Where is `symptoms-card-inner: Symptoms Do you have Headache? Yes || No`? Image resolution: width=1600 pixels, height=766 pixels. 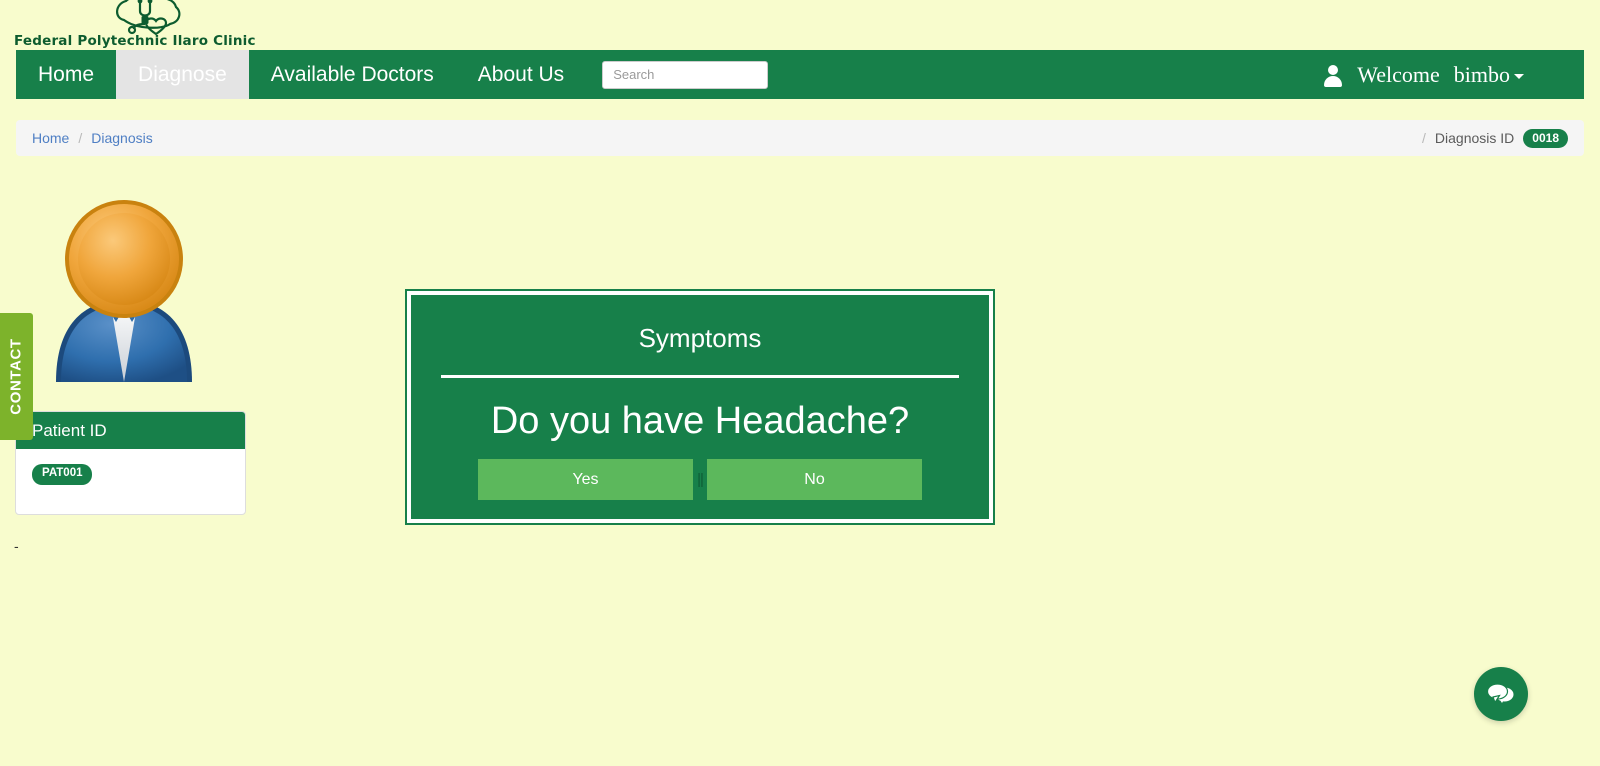
symptoms-card-inner: Symptoms Do you have Headache? Yes || No is located at coordinates (700, 407).